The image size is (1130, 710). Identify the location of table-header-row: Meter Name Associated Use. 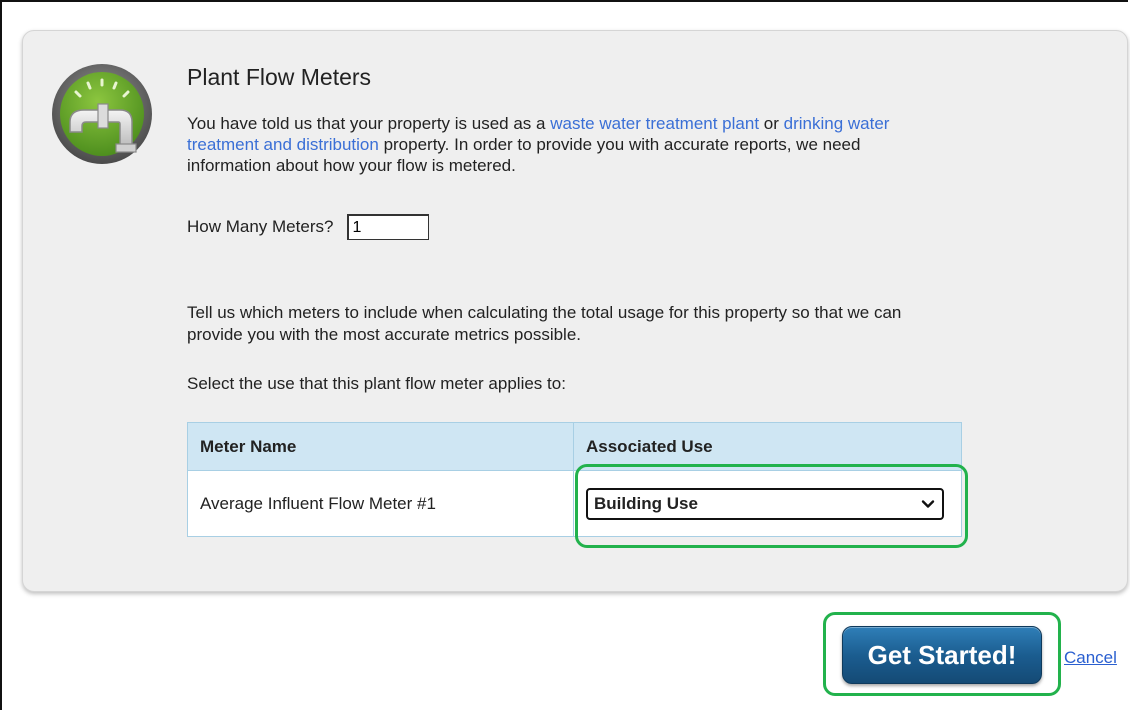
(574, 446).